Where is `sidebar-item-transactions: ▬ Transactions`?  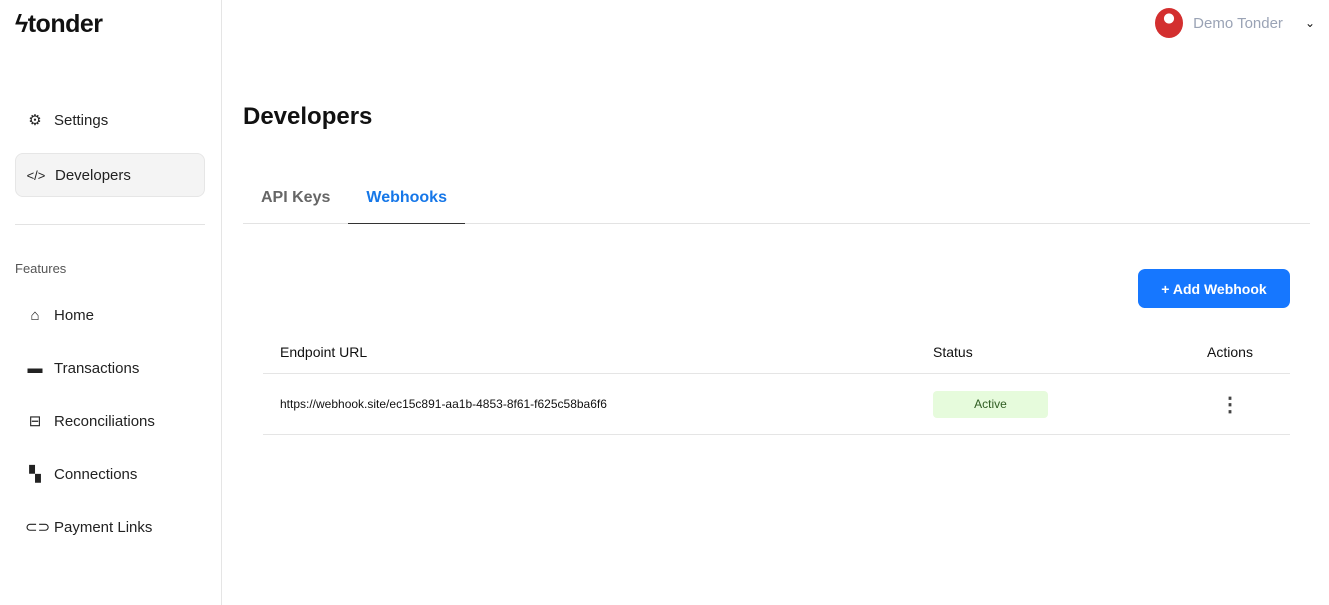
sidebar-item-transactions: ▬ Transactions is located at coordinates (110, 368).